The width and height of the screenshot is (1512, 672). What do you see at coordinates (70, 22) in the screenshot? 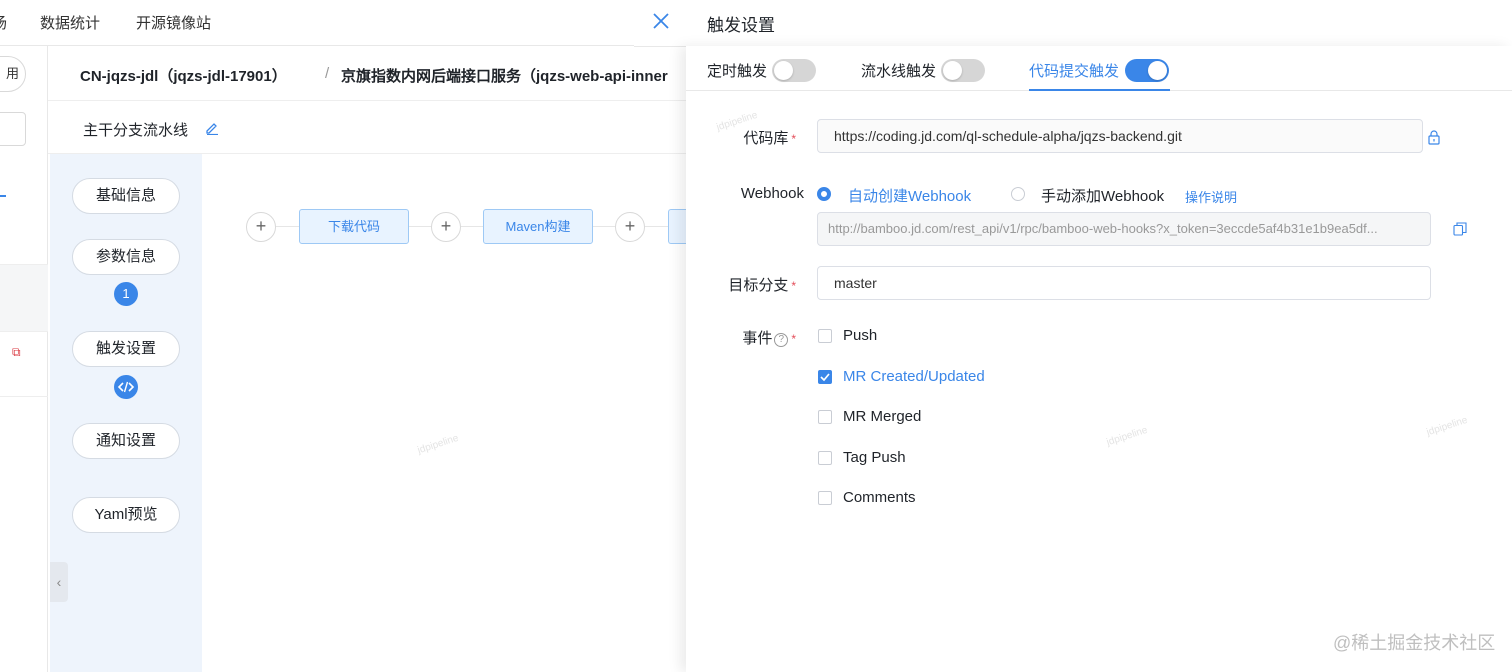
I see `nav-item-statistics: 数据统计` at bounding box center [70, 22].